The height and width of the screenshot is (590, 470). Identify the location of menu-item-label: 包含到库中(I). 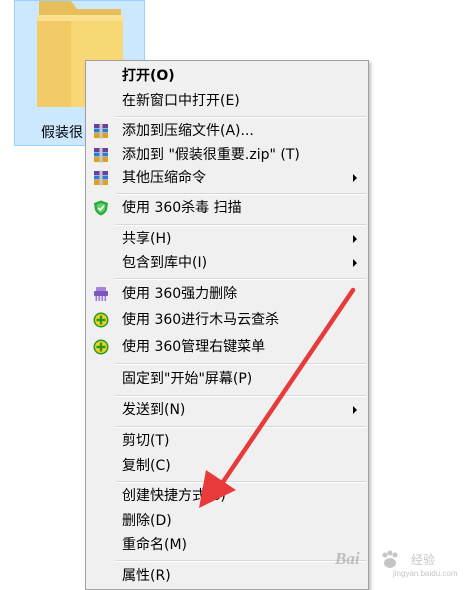
(165, 263).